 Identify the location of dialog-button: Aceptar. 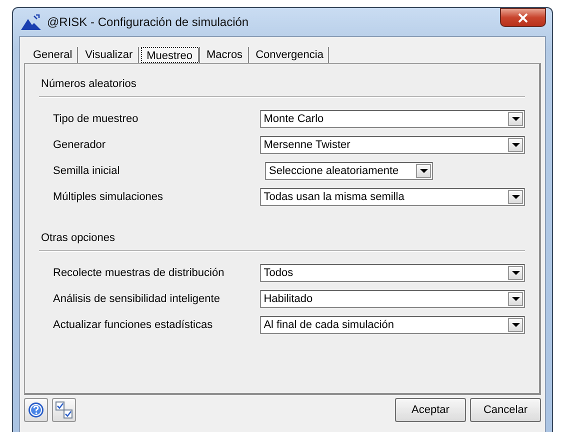
(430, 410).